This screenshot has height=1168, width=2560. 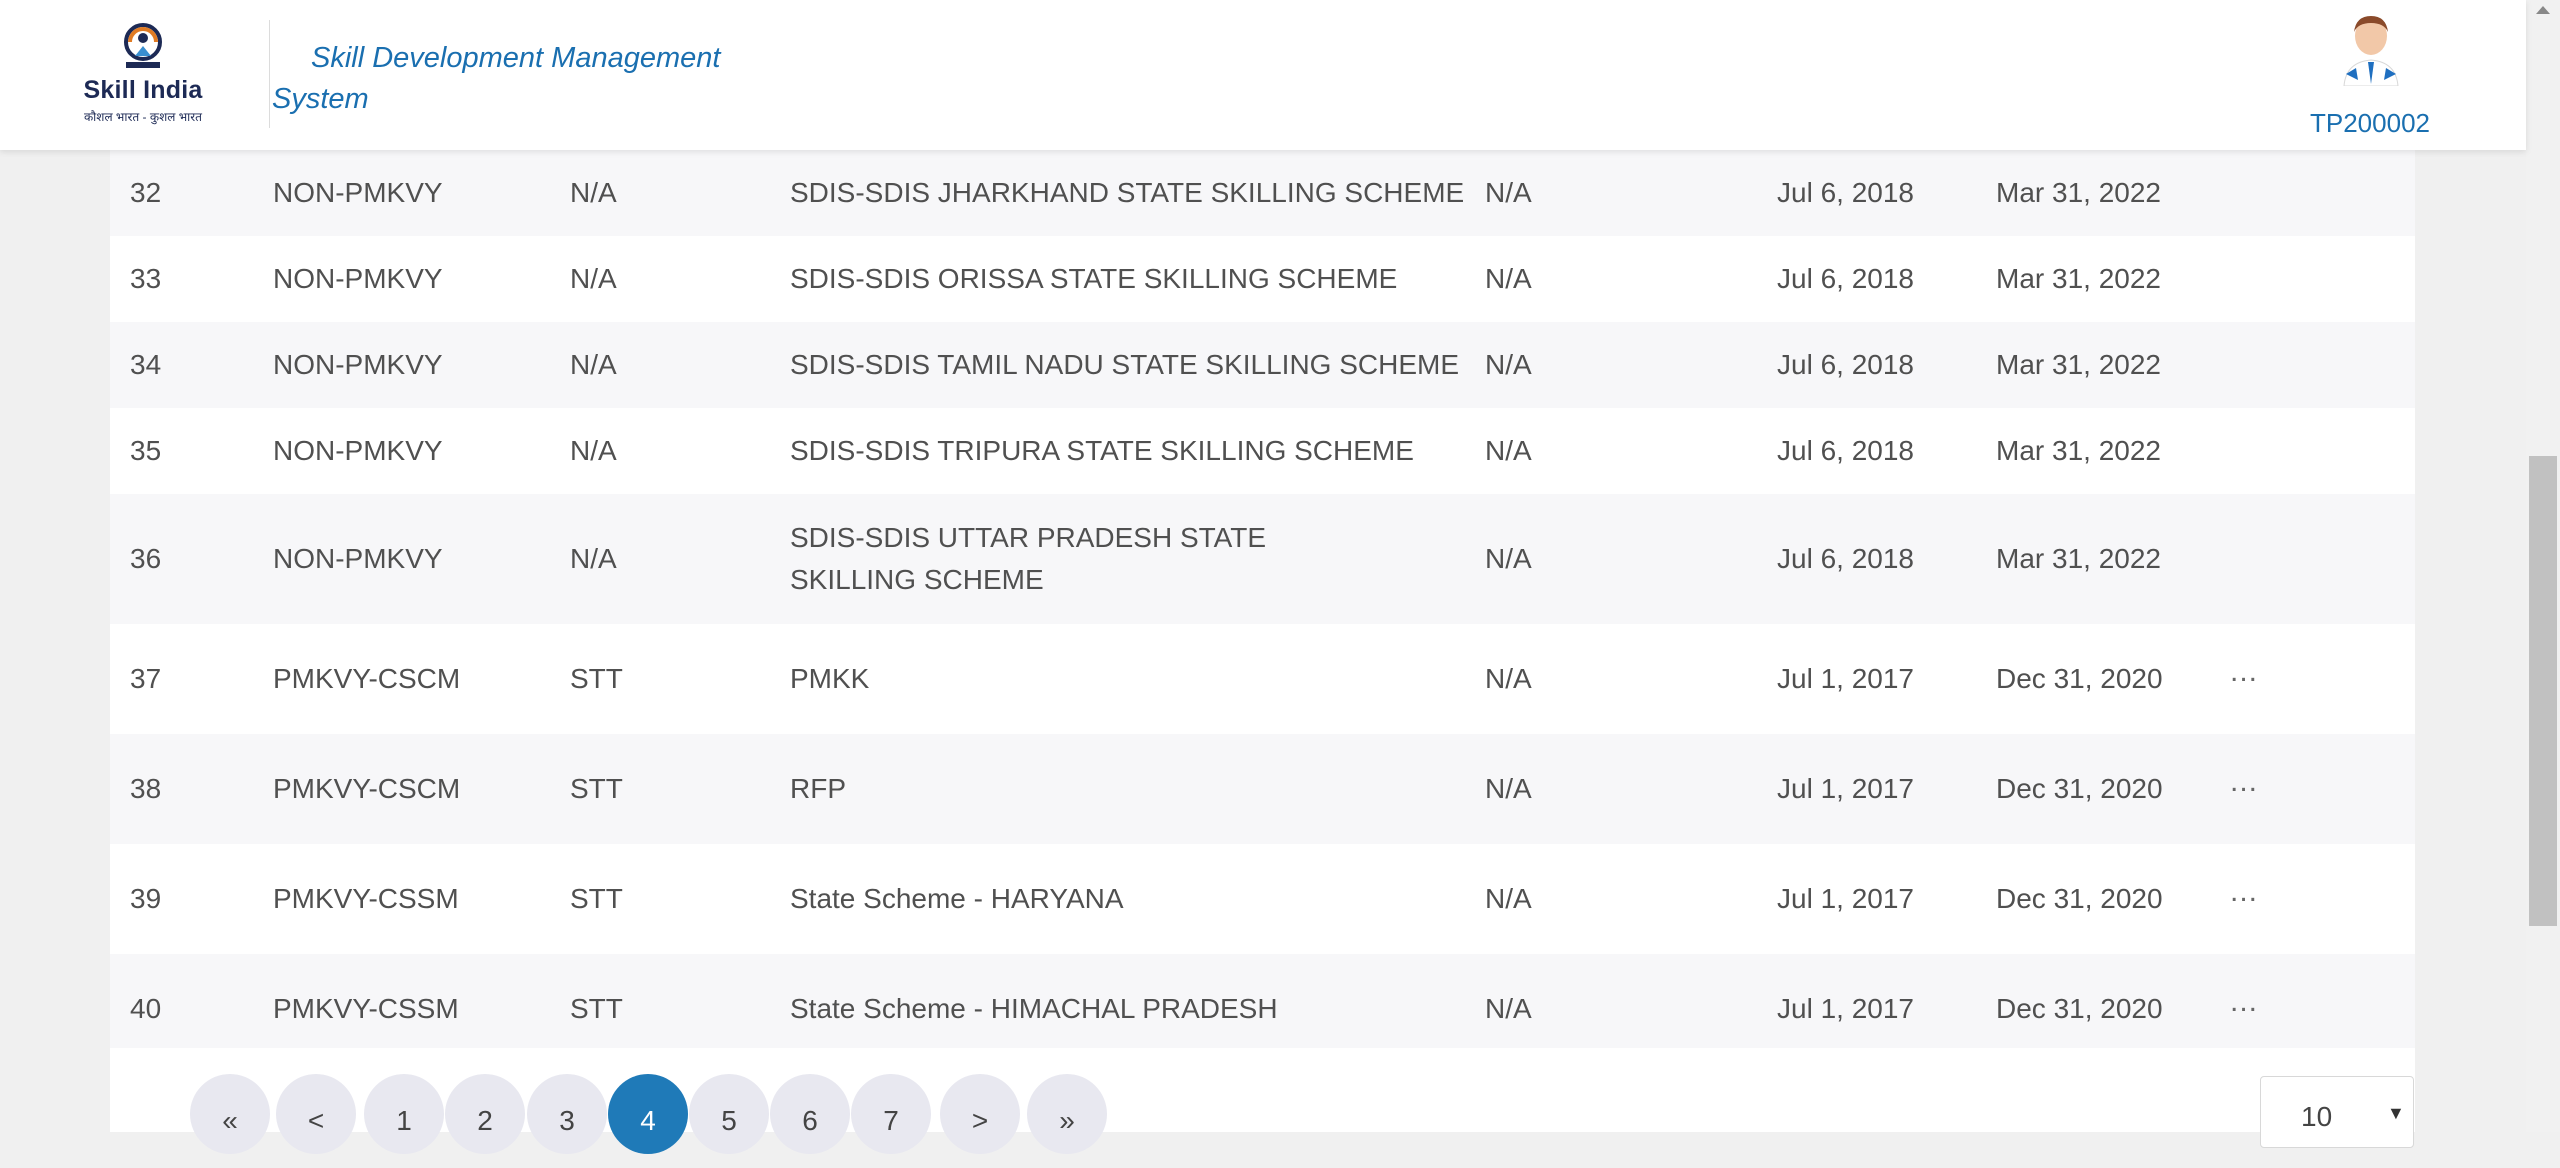 What do you see at coordinates (143, 117) in the screenshot?
I see `logo-tagline: कौशल भारत - कुशल भारत` at bounding box center [143, 117].